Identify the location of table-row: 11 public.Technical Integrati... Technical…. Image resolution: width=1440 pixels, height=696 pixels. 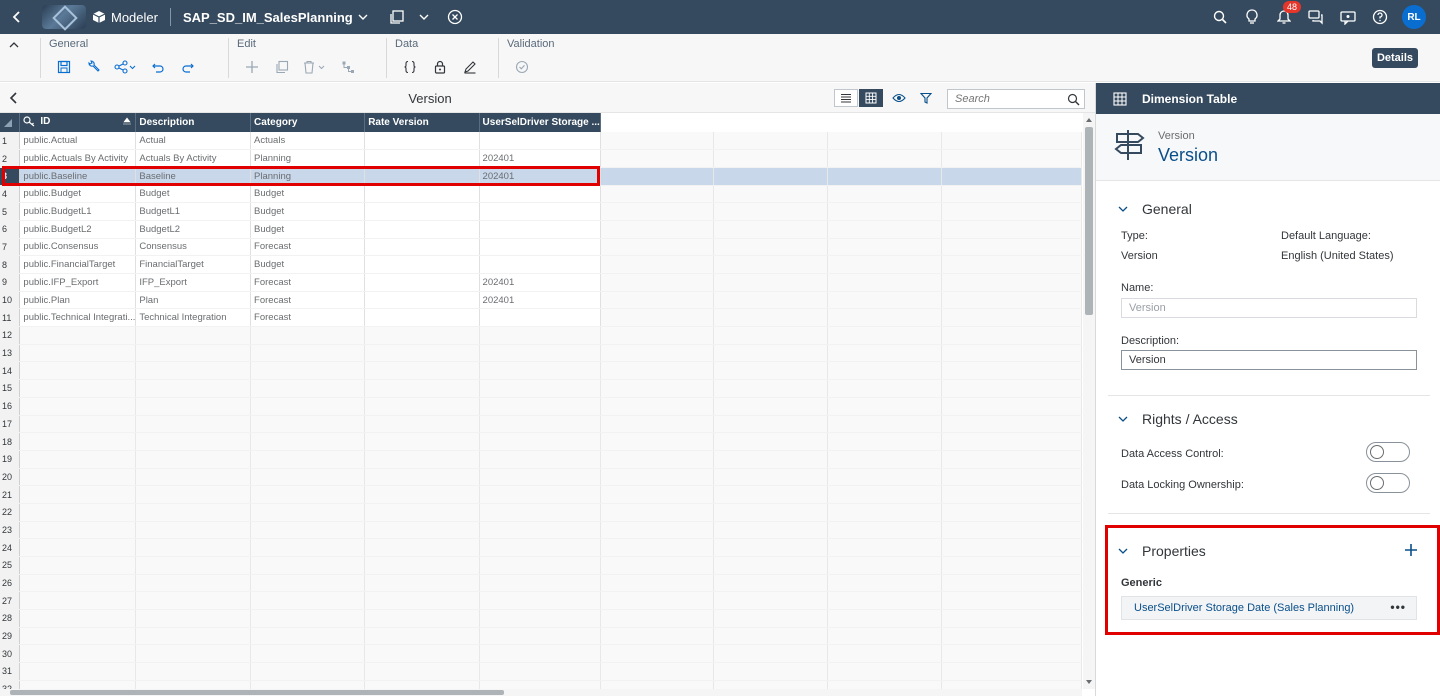
(541, 318).